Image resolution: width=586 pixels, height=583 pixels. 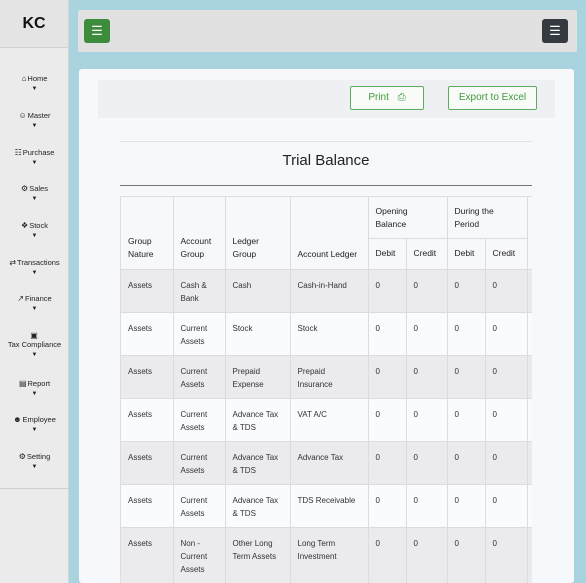 I want to click on top-bar: ☰ ☰, so click(x=327, y=31).